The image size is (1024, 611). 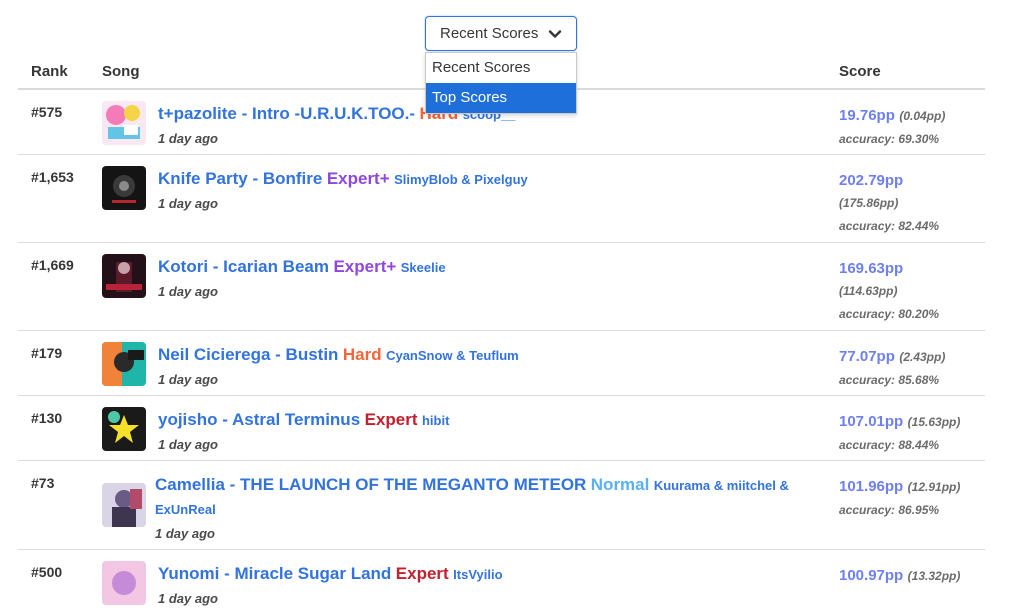 I want to click on cover-art-pink-icon, so click(x=124, y=583).